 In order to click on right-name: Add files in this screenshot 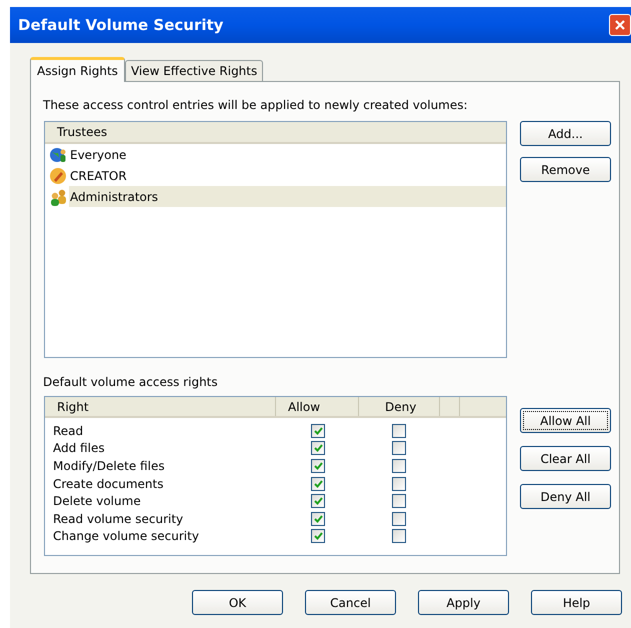, I will do `click(79, 448)`.